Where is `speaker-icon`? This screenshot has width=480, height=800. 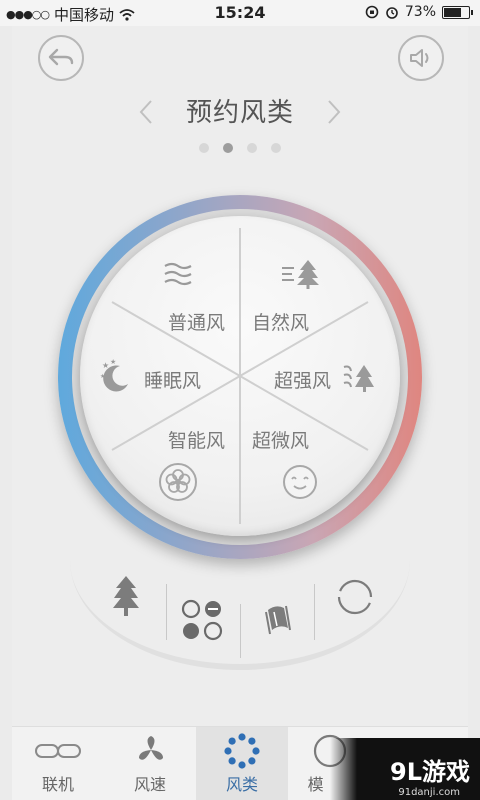
speaker-icon is located at coordinates (419, 58).